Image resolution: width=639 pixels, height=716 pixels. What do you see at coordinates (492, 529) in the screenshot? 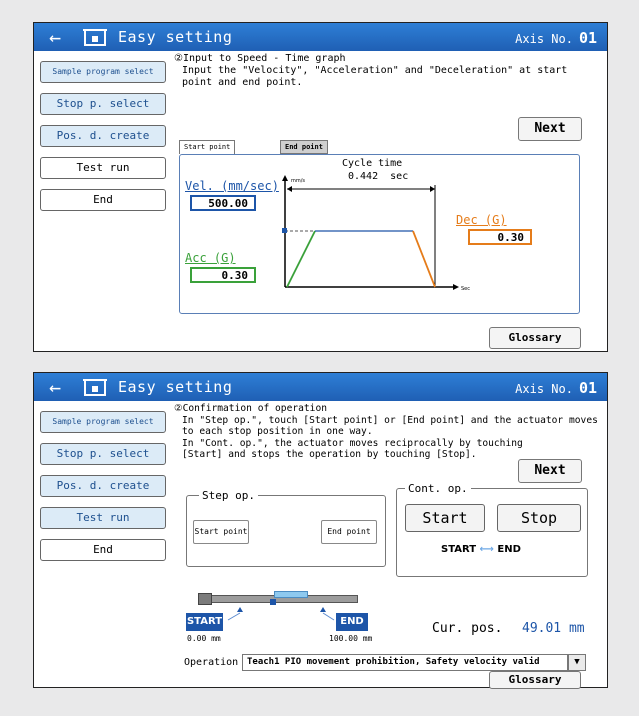
I see `cont-op-group: Cont. op. Start Stop START ⟷ END` at bounding box center [492, 529].